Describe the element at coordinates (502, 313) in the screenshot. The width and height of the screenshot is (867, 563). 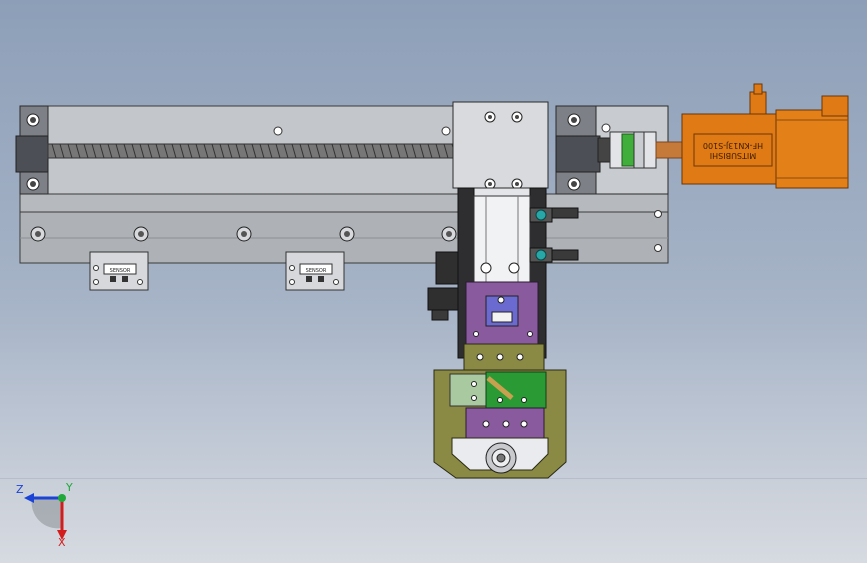
I see `purple-block` at that location.